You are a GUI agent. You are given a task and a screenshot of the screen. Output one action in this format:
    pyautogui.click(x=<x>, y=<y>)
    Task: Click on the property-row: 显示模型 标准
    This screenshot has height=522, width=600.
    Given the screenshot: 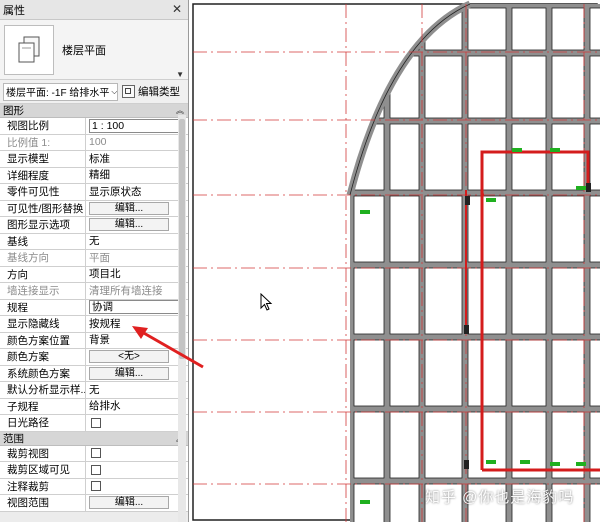 What is the action you would take?
    pyautogui.click(x=94, y=159)
    